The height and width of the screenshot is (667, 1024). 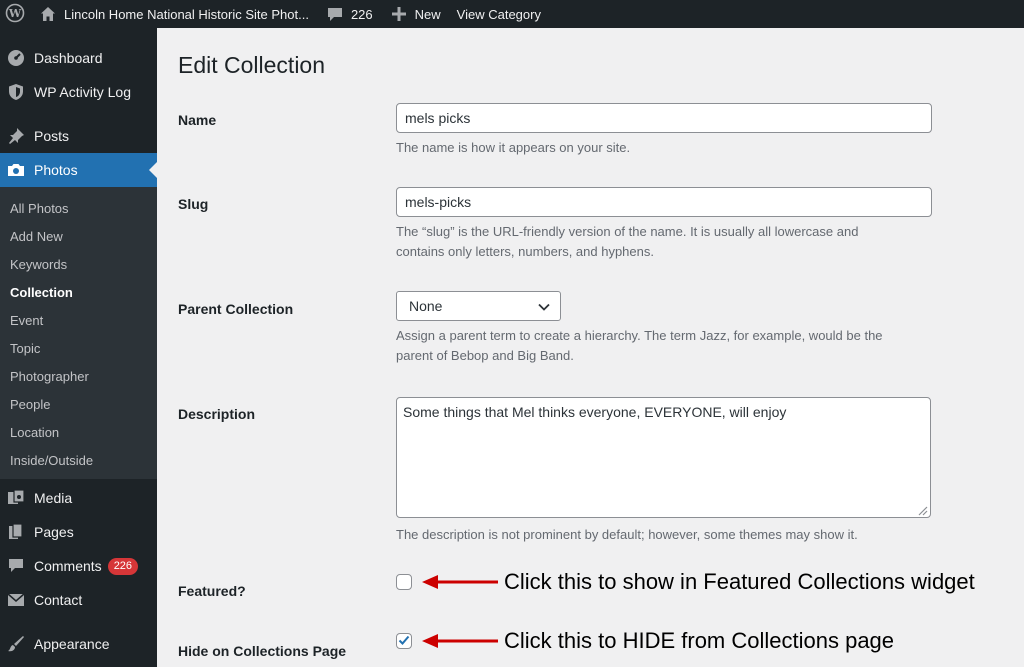 I want to click on annotation-arrow-hide, so click(x=460, y=641).